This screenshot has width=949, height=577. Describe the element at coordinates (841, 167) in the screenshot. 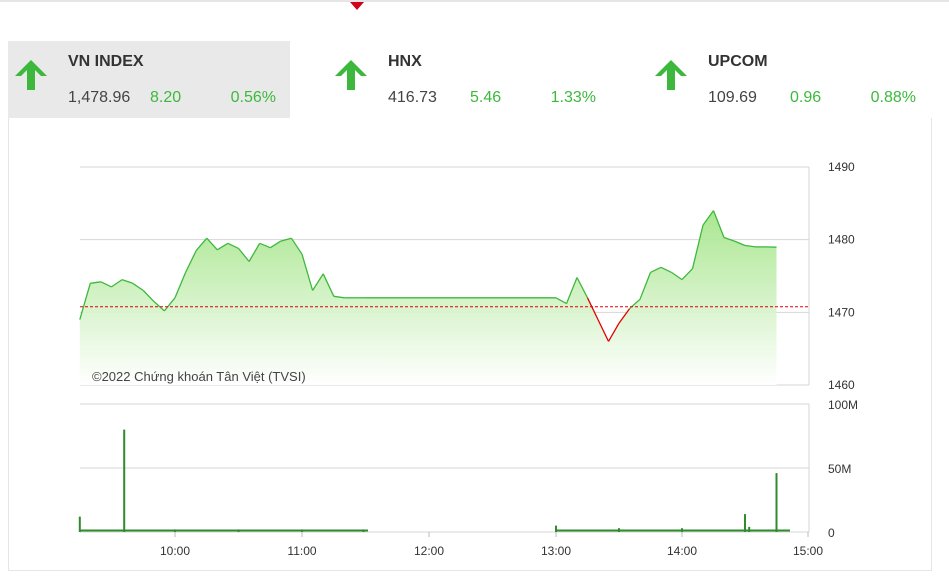

I see `price-tick-label: 1490` at that location.